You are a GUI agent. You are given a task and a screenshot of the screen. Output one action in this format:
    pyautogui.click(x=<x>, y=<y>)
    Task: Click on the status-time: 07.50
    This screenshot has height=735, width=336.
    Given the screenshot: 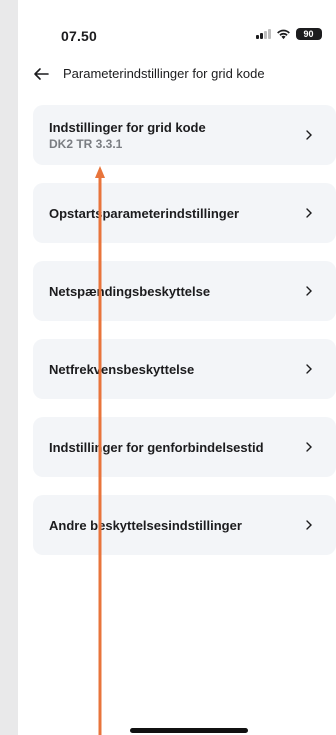 What is the action you would take?
    pyautogui.click(x=79, y=36)
    